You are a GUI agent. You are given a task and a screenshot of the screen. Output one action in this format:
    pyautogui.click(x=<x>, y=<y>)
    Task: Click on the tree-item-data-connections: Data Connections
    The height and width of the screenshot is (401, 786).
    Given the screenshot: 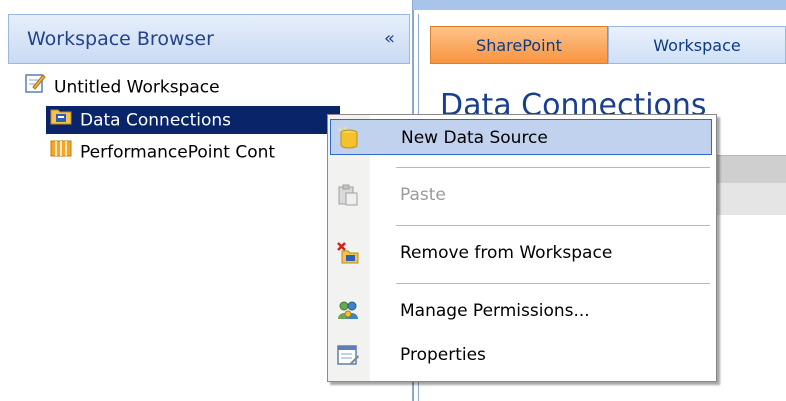 What is the action you would take?
    pyautogui.click(x=193, y=120)
    